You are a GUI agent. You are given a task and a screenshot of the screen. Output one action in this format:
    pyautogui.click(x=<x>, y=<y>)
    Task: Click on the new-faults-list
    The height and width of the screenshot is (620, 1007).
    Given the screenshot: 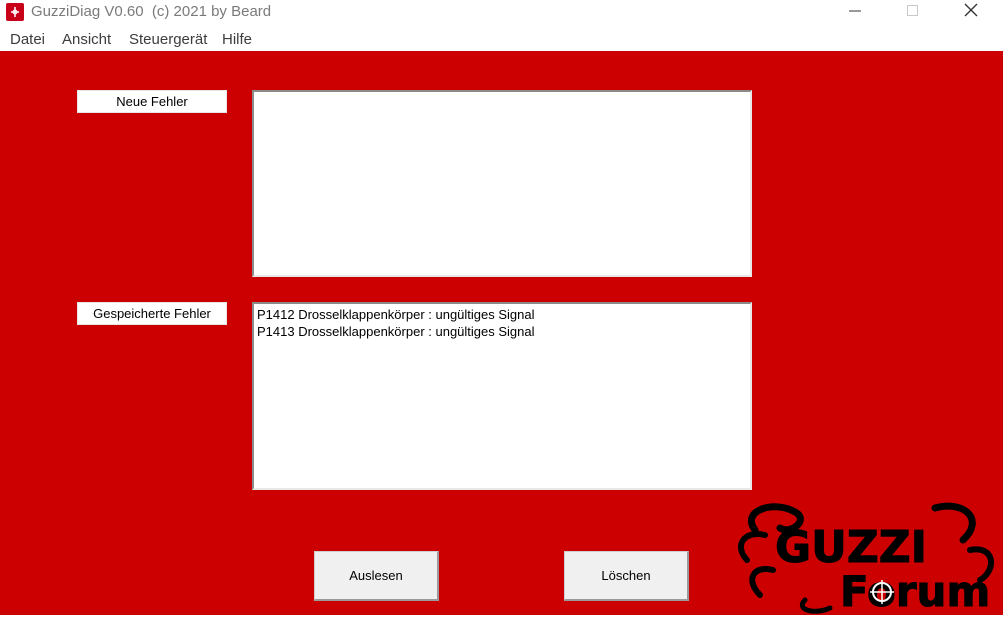 What is the action you would take?
    pyautogui.click(x=502, y=183)
    